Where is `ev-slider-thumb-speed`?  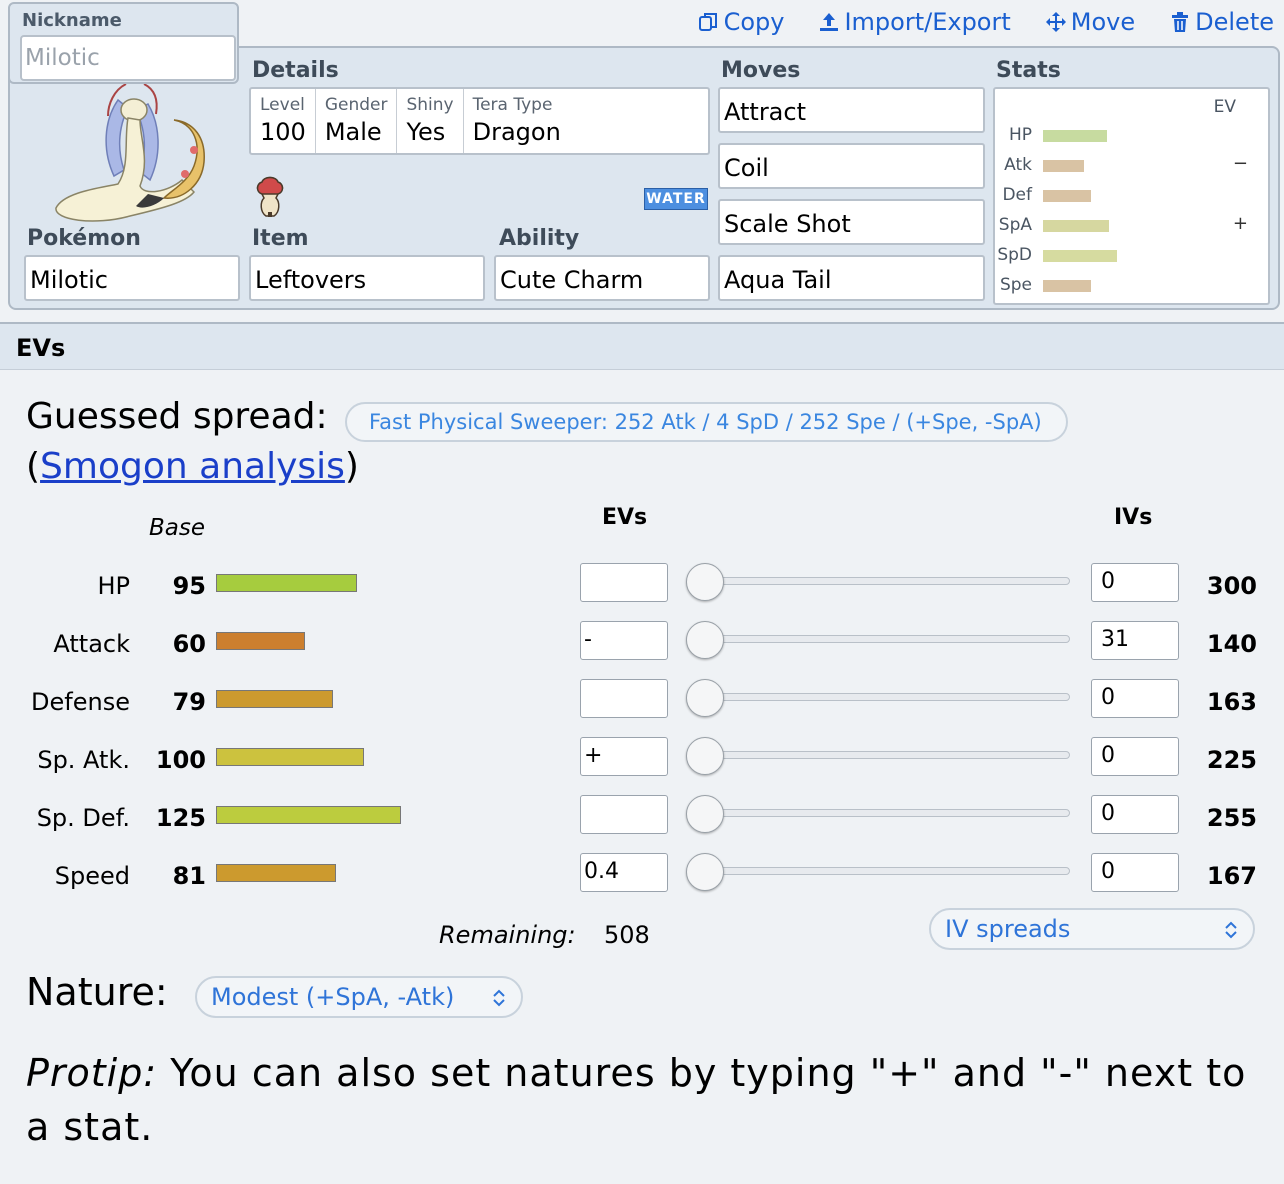
ev-slider-thumb-speed is located at coordinates (705, 872).